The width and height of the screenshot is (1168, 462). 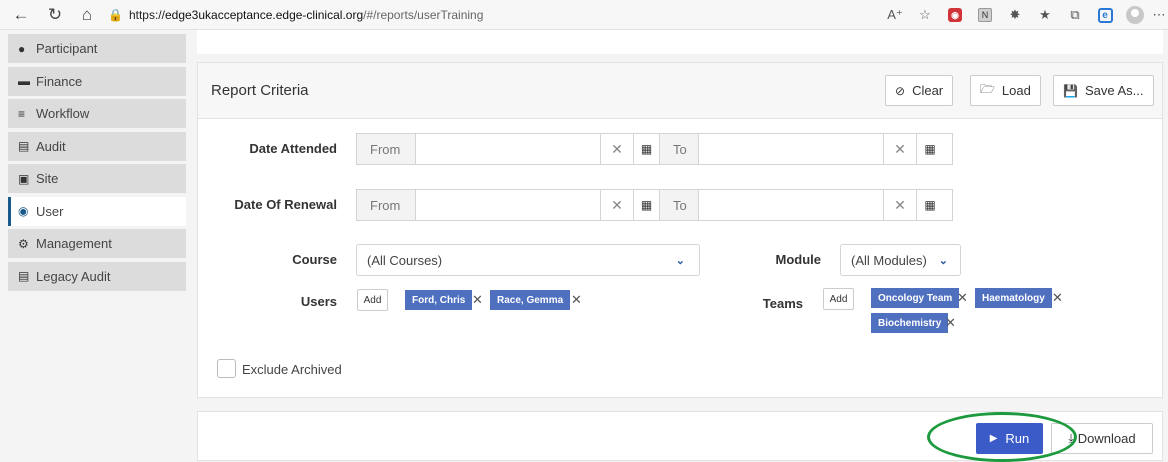 I want to click on extensions-icon: ✸, so click(x=1015, y=15).